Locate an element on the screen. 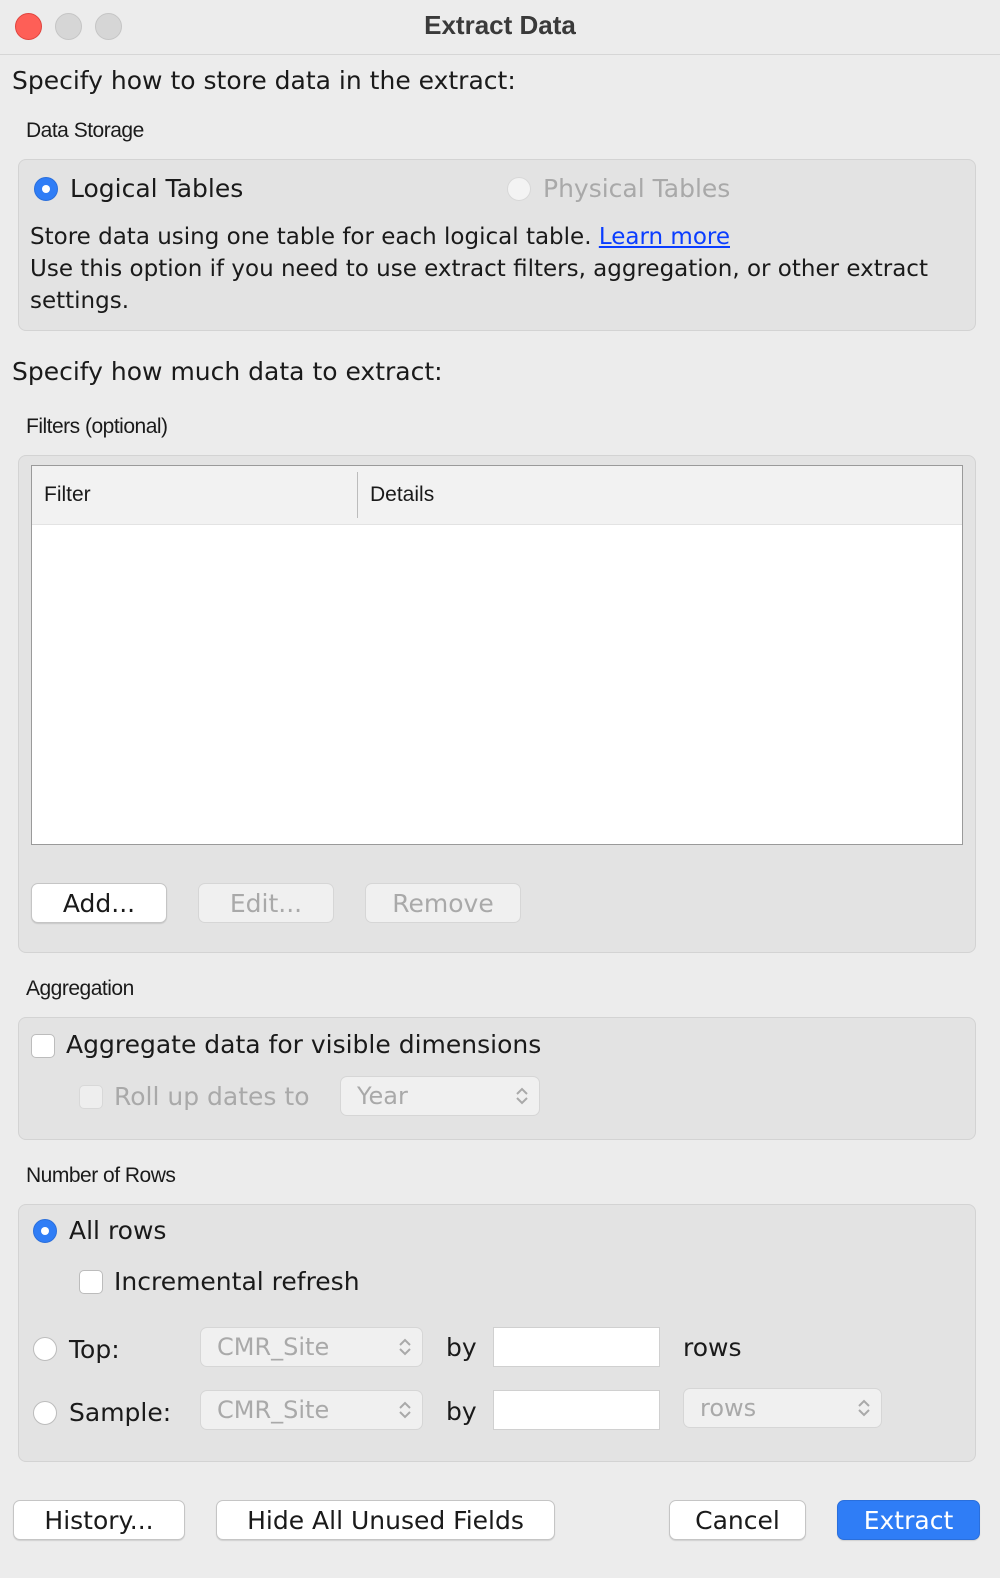  rollup-select: Year is located at coordinates (440, 1096).